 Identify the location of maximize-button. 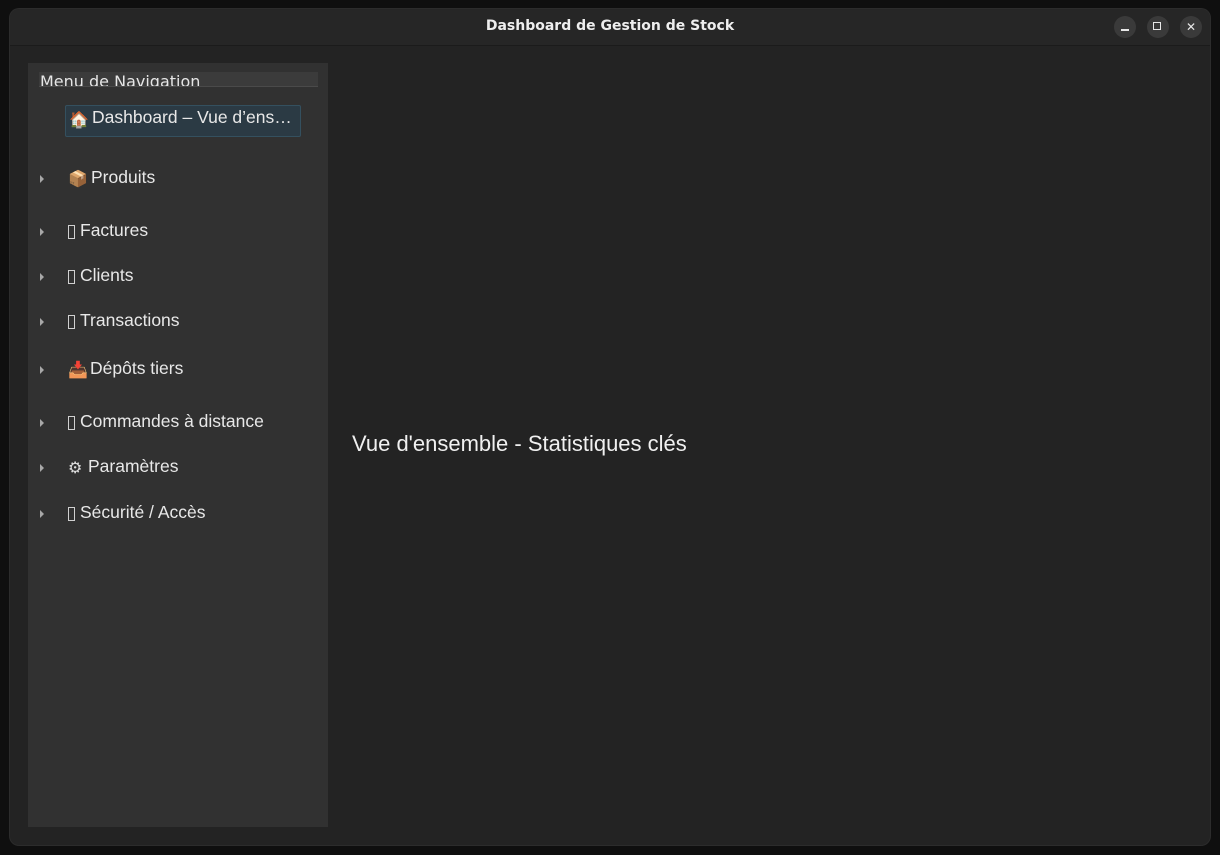
(1158, 27).